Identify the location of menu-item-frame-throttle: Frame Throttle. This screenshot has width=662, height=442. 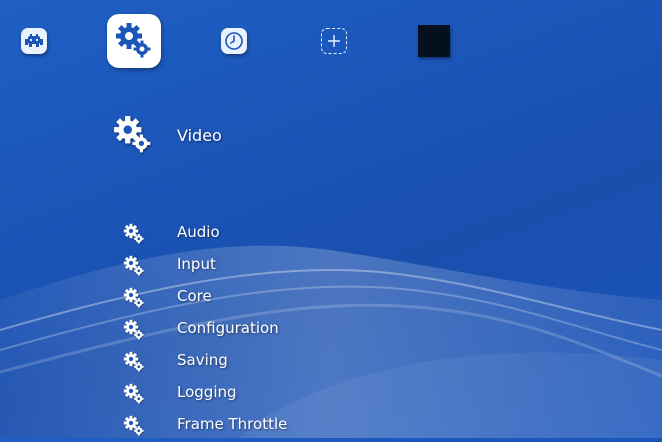
(331, 426).